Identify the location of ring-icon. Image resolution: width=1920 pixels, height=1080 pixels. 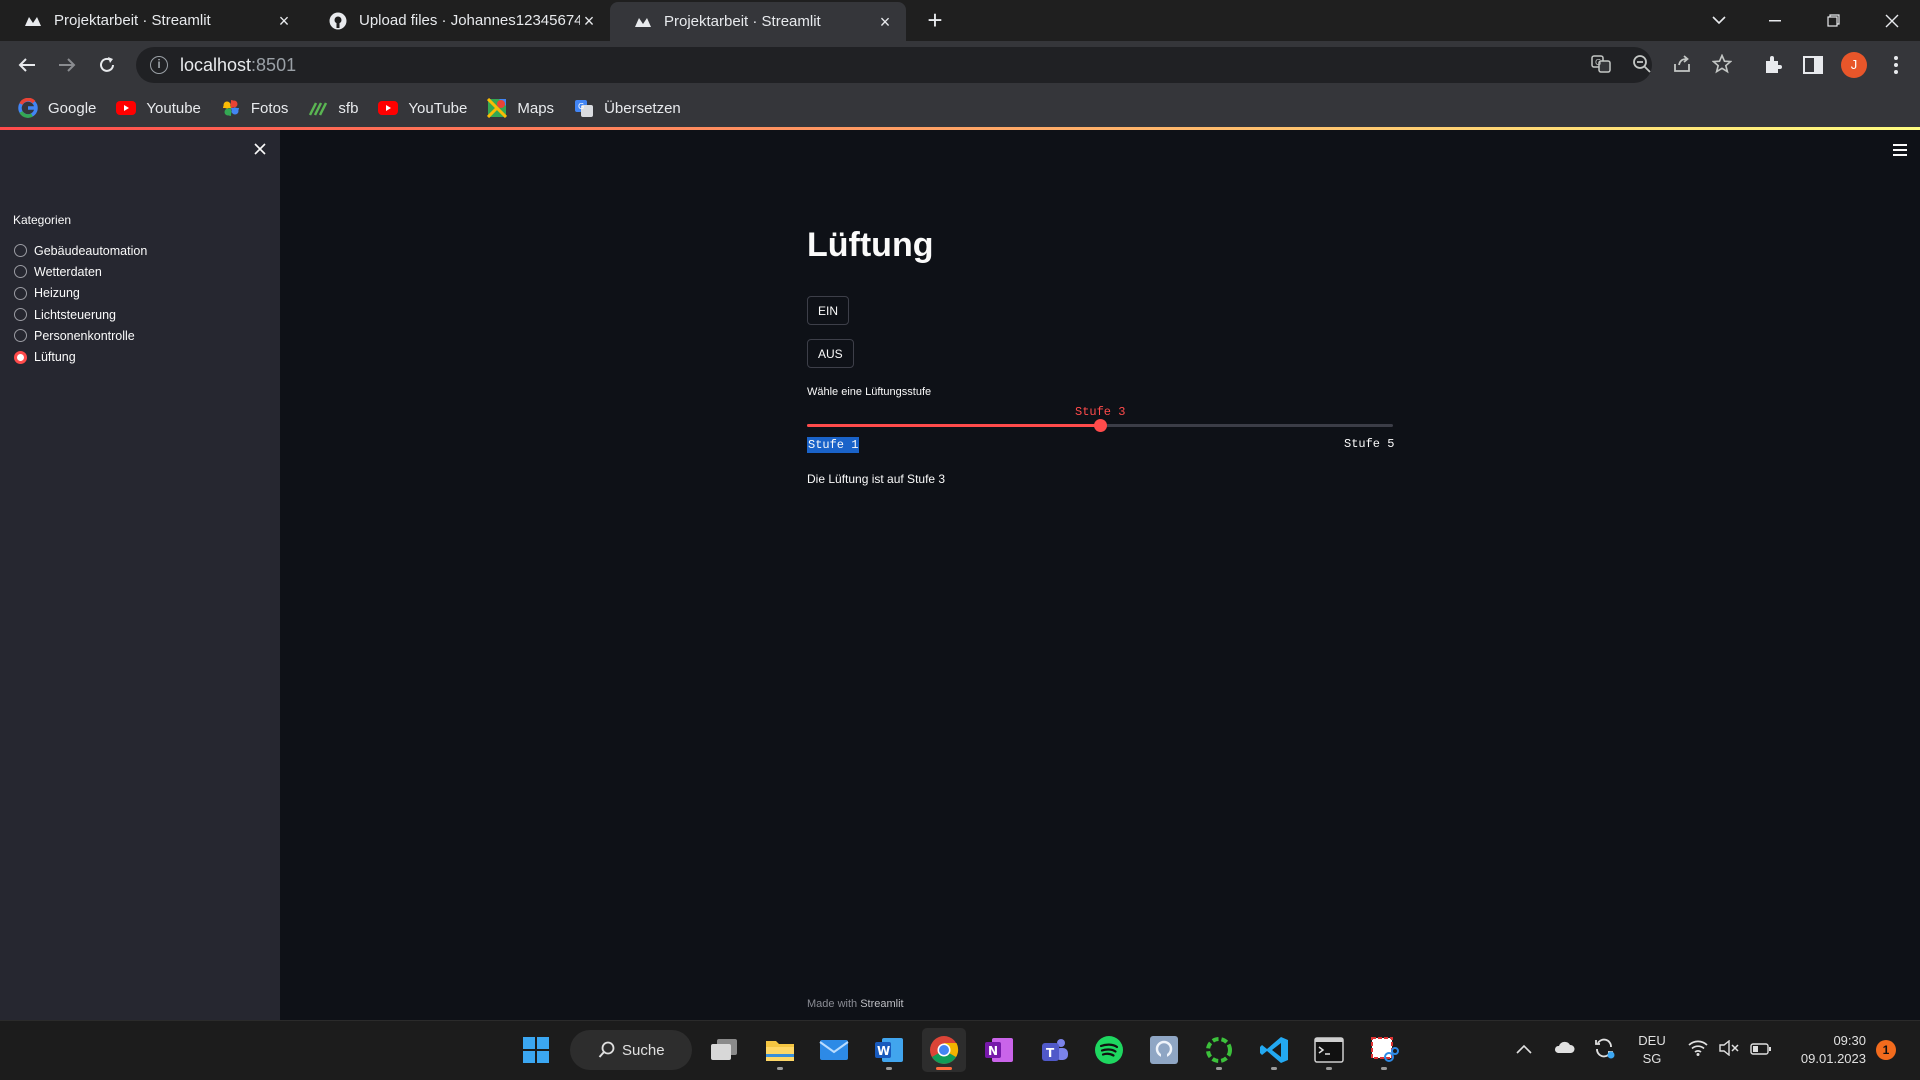
(1219, 1050).